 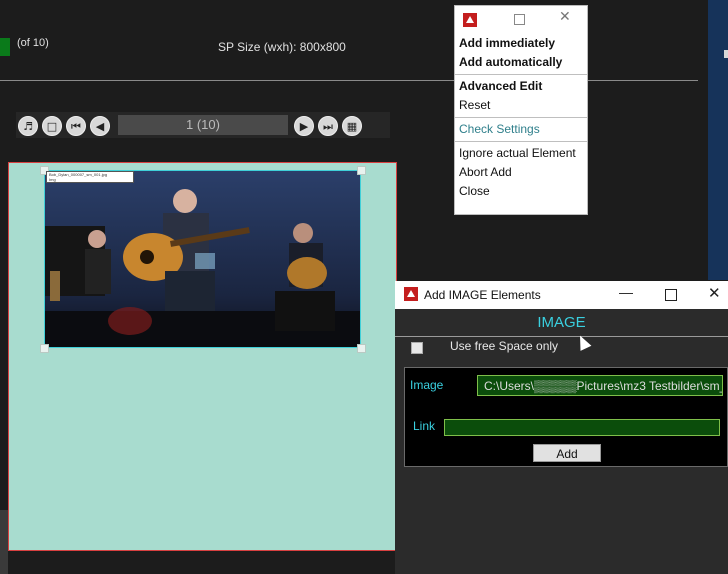 I want to click on first-page-icon: ⏮, so click(x=76, y=126).